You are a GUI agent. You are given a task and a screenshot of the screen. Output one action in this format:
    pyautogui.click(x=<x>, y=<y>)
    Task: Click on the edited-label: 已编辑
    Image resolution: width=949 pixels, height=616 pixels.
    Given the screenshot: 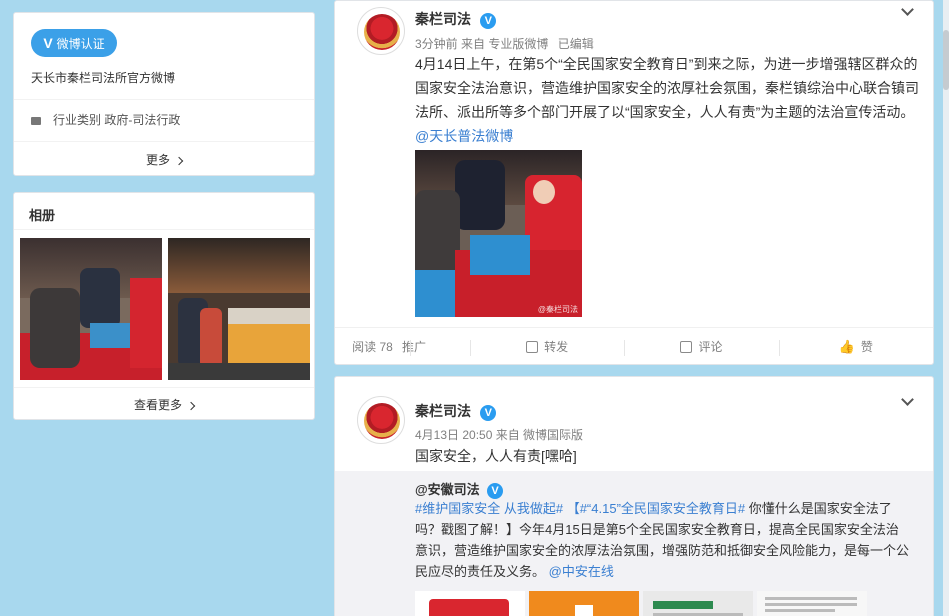 What is the action you would take?
    pyautogui.click(x=576, y=44)
    